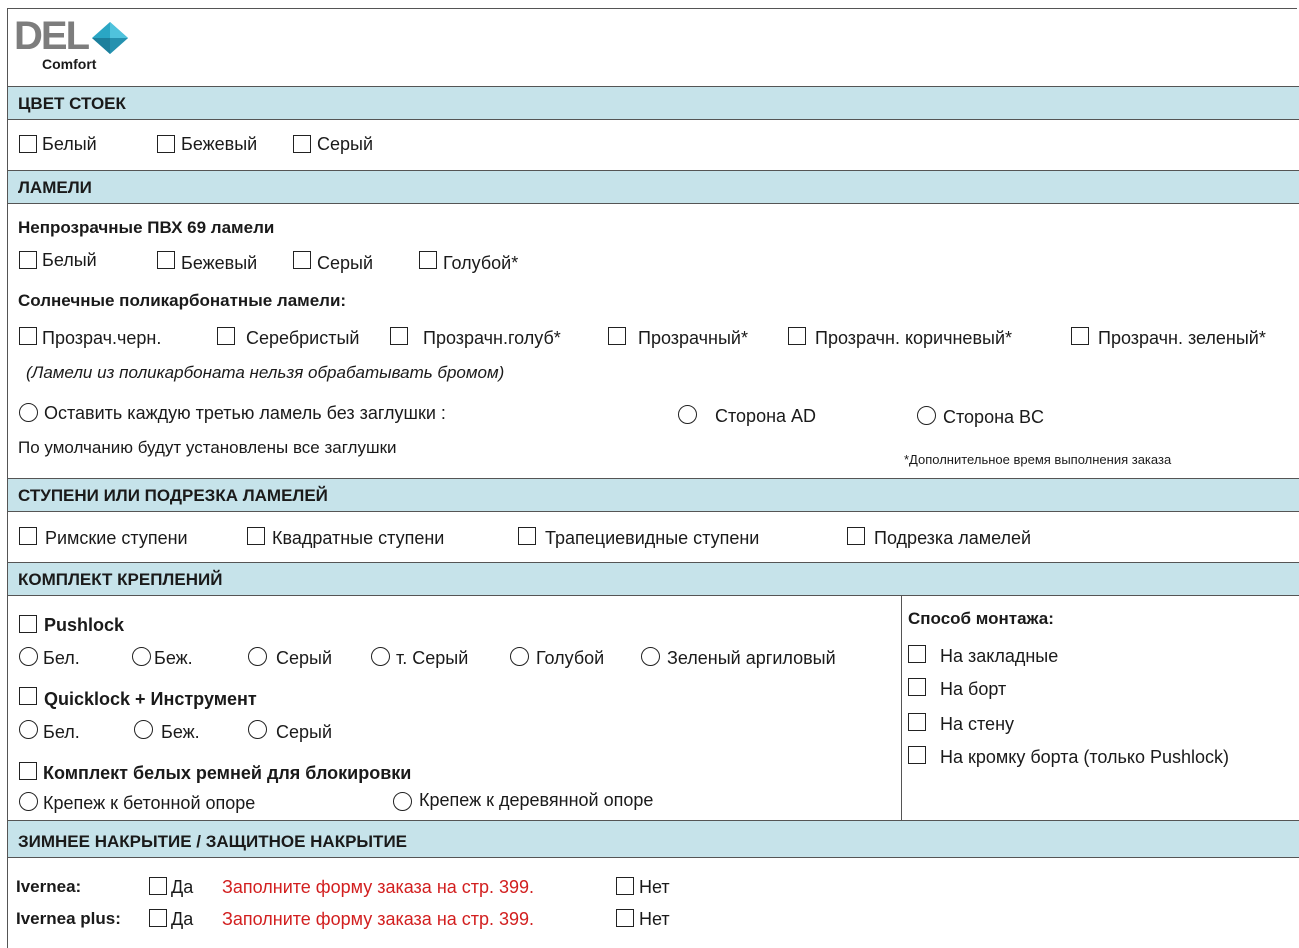  What do you see at coordinates (141, 656) in the screenshot?
I see `pushlock-beige-radio` at bounding box center [141, 656].